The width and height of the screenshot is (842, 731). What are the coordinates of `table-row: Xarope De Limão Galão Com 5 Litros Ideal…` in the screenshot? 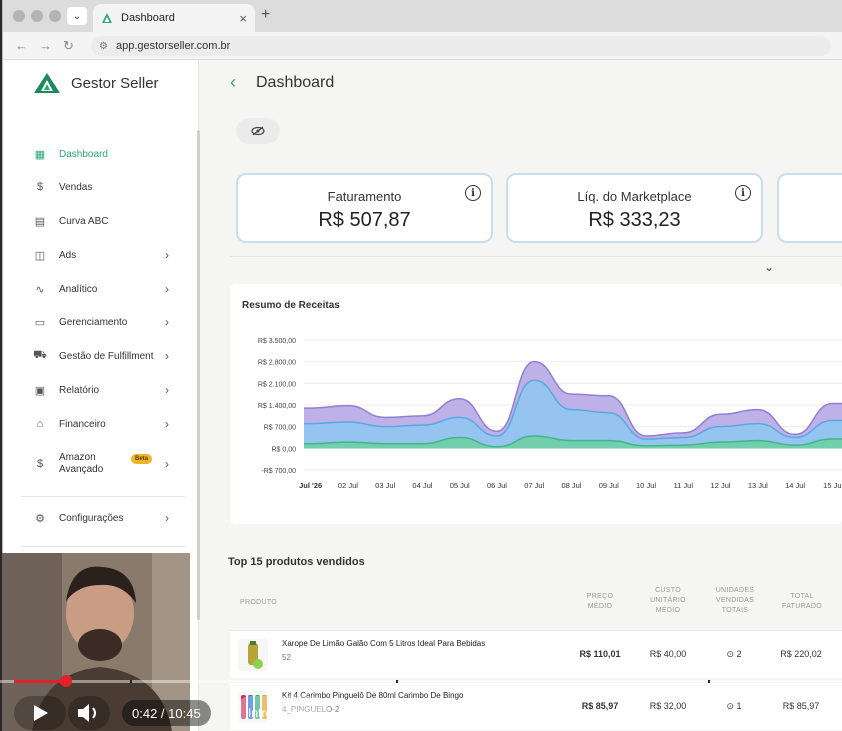 It's located at (536, 654).